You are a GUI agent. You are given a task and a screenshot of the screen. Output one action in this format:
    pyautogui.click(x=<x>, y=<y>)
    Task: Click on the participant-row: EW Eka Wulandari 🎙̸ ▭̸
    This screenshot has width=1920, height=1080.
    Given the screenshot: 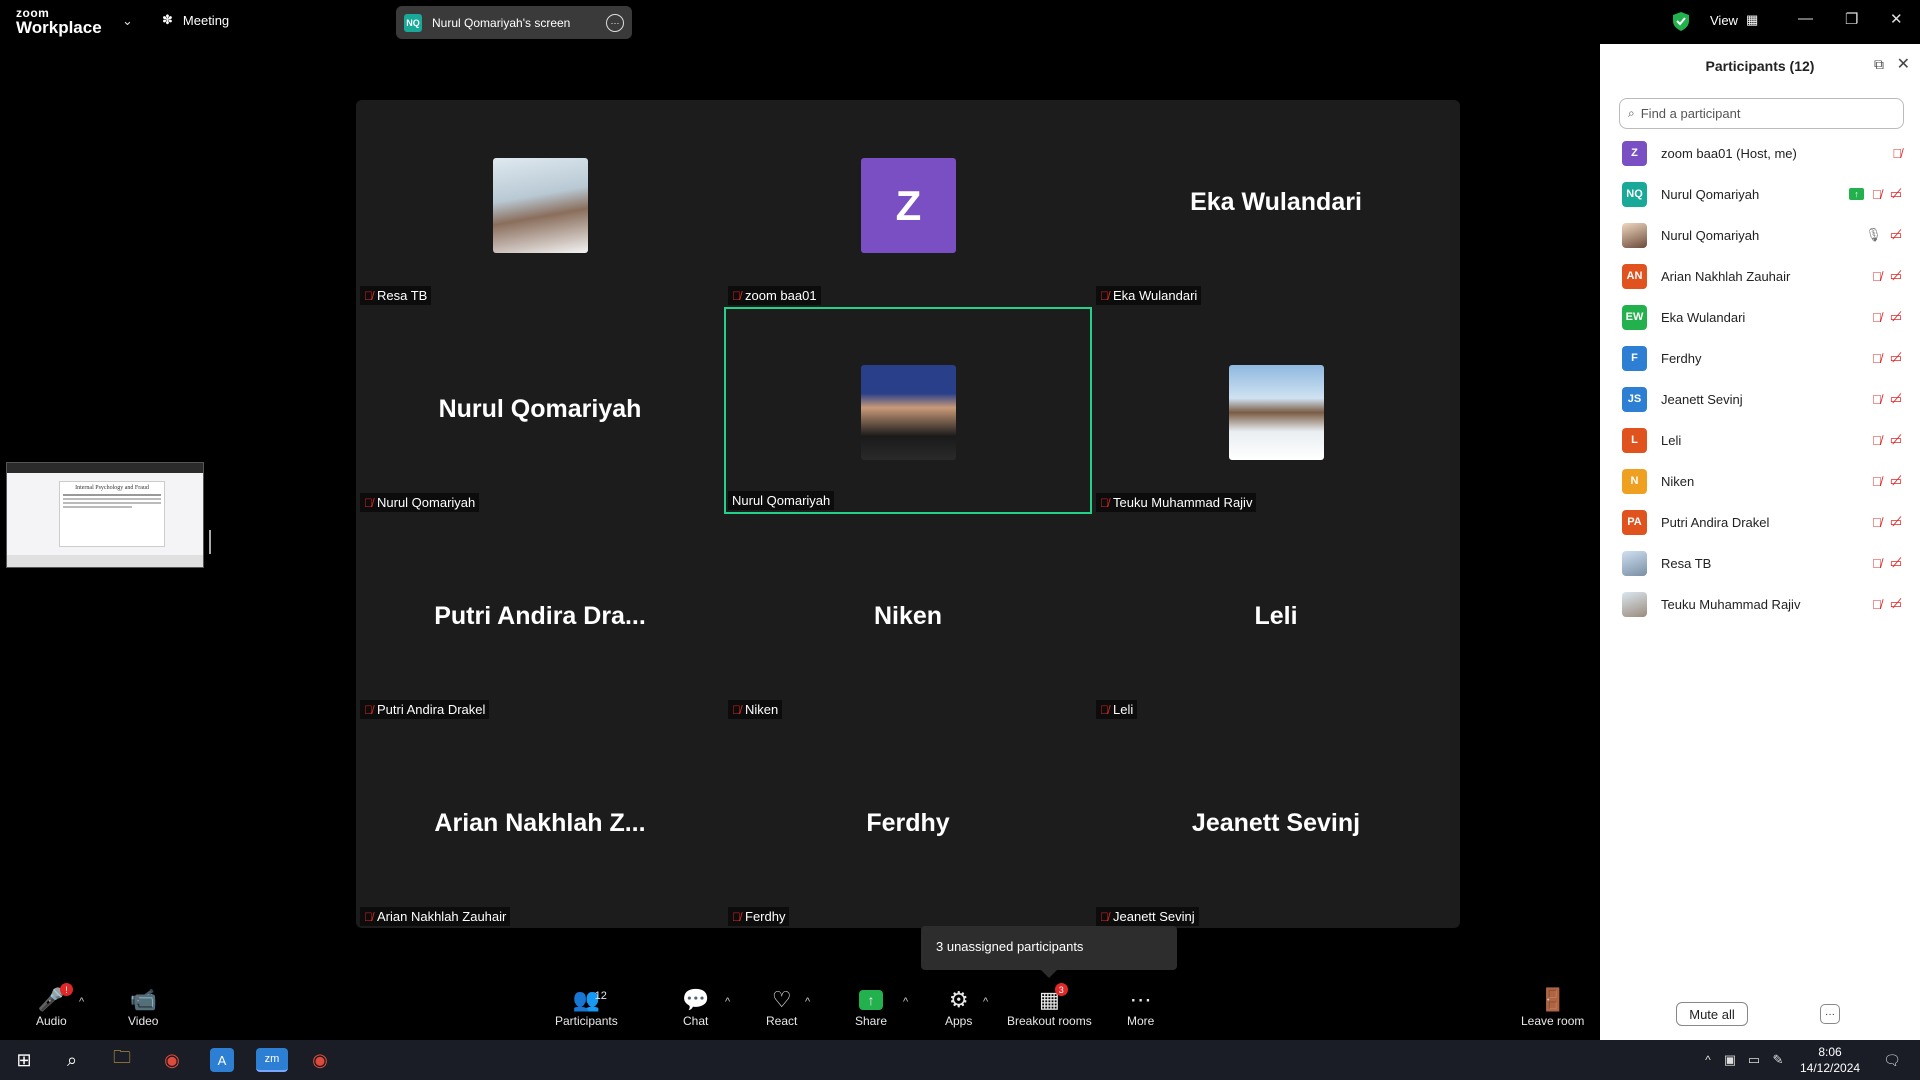 What is the action you would take?
    pyautogui.click(x=1767, y=317)
    